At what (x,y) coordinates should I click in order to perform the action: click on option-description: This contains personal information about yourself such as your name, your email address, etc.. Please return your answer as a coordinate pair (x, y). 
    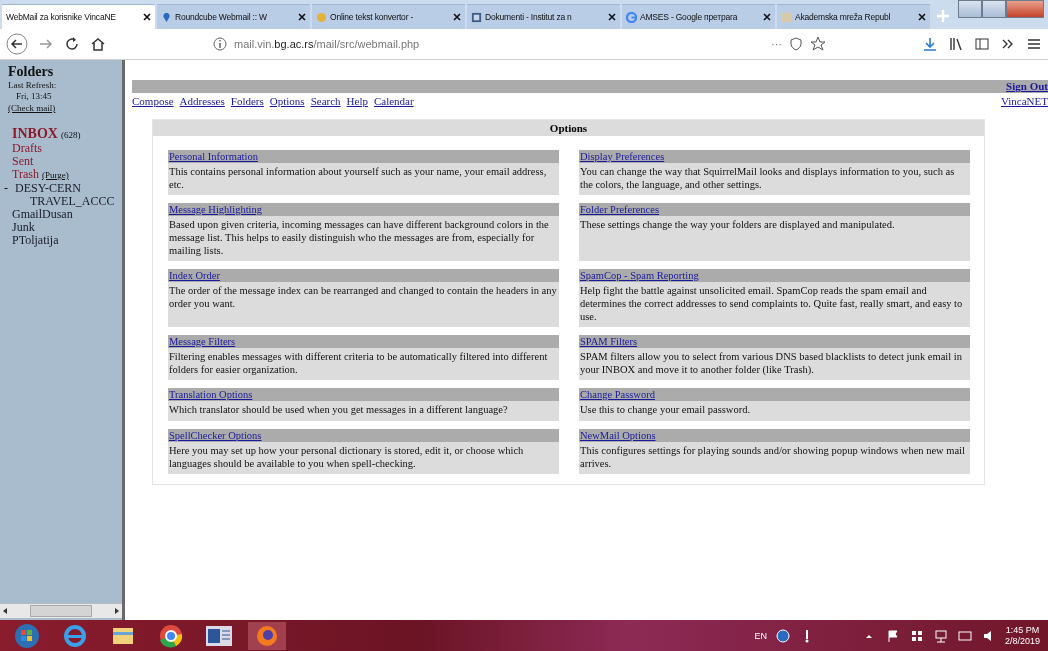
    Looking at the image, I should click on (363, 179).